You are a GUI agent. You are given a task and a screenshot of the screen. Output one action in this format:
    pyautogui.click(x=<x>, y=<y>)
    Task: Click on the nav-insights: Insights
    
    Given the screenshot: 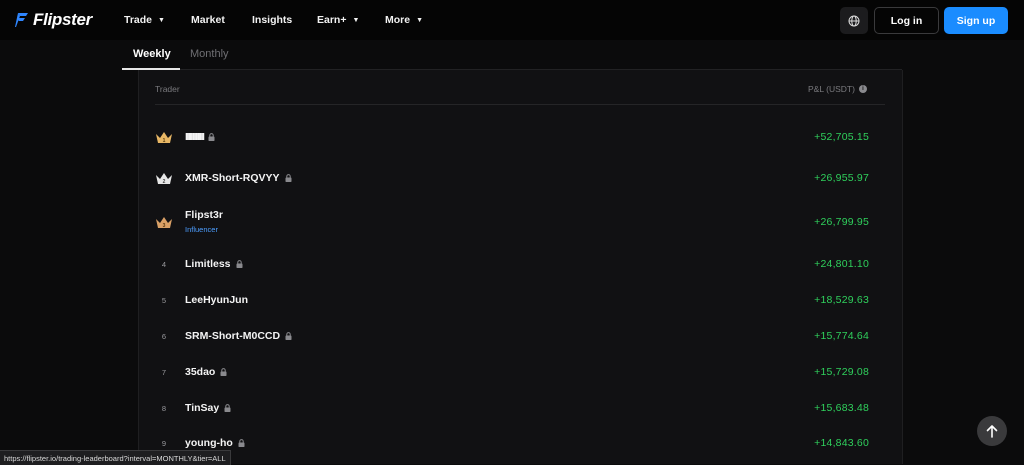 What is the action you would take?
    pyautogui.click(x=272, y=20)
    